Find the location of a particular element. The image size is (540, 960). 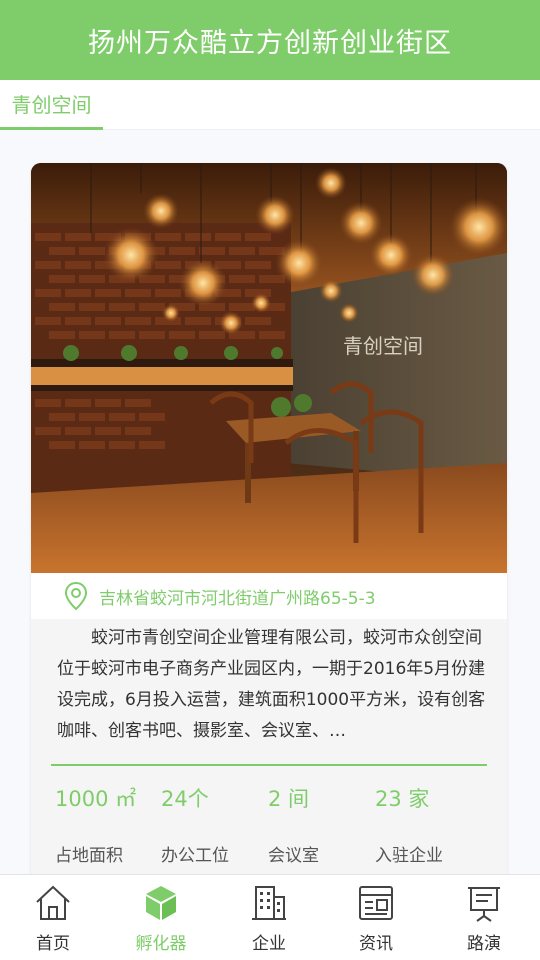

home-icon is located at coordinates (53, 902).